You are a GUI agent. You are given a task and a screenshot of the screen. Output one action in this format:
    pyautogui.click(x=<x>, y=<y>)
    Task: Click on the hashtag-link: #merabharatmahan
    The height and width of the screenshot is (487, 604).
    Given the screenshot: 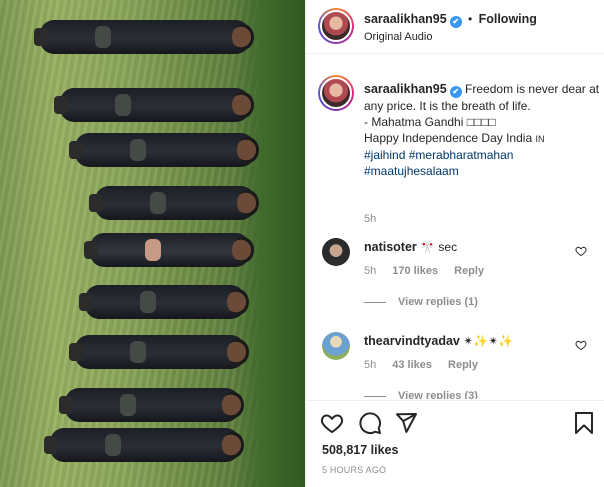 What is the action you would take?
    pyautogui.click(x=461, y=155)
    